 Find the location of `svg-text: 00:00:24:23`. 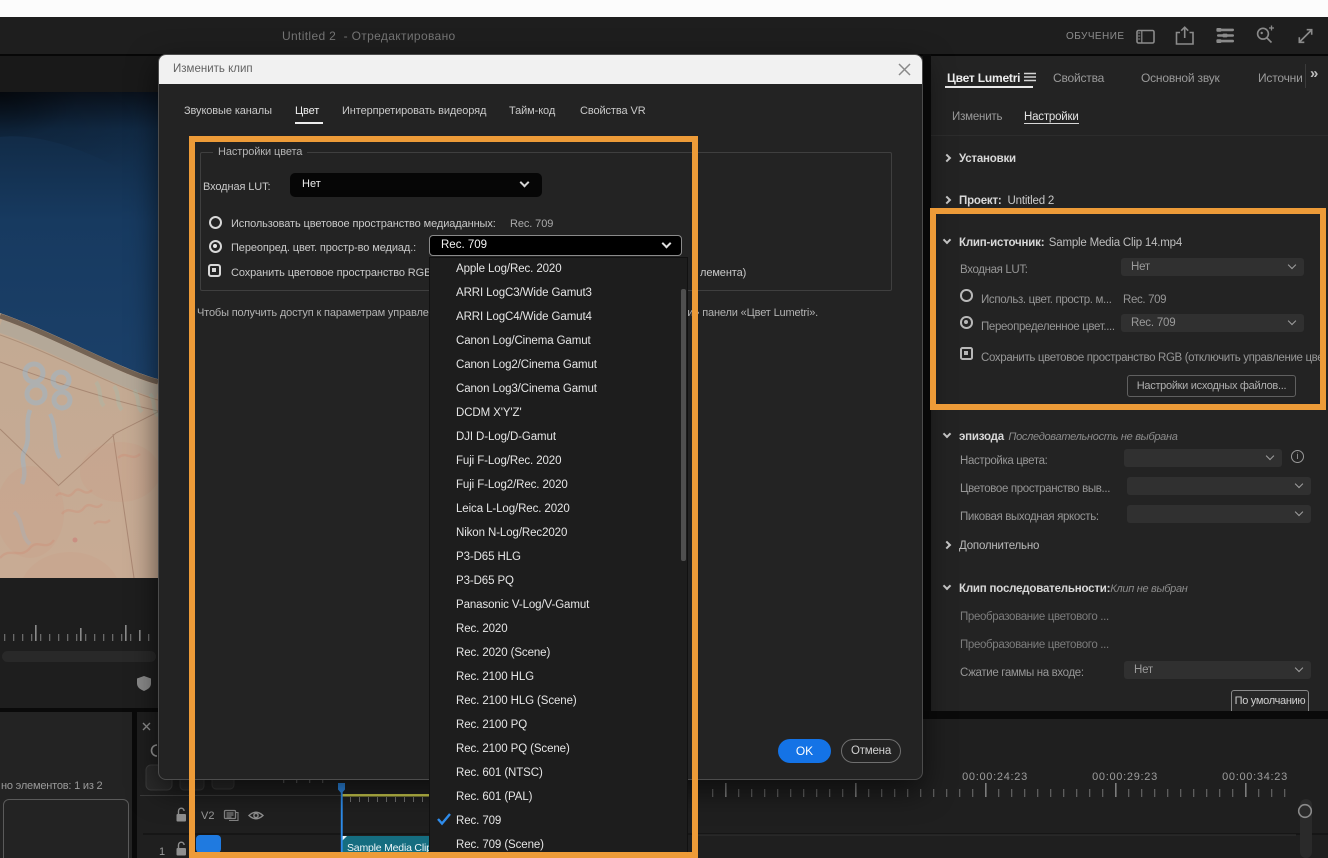

svg-text: 00:00:24:23 is located at coordinates (995, 777).